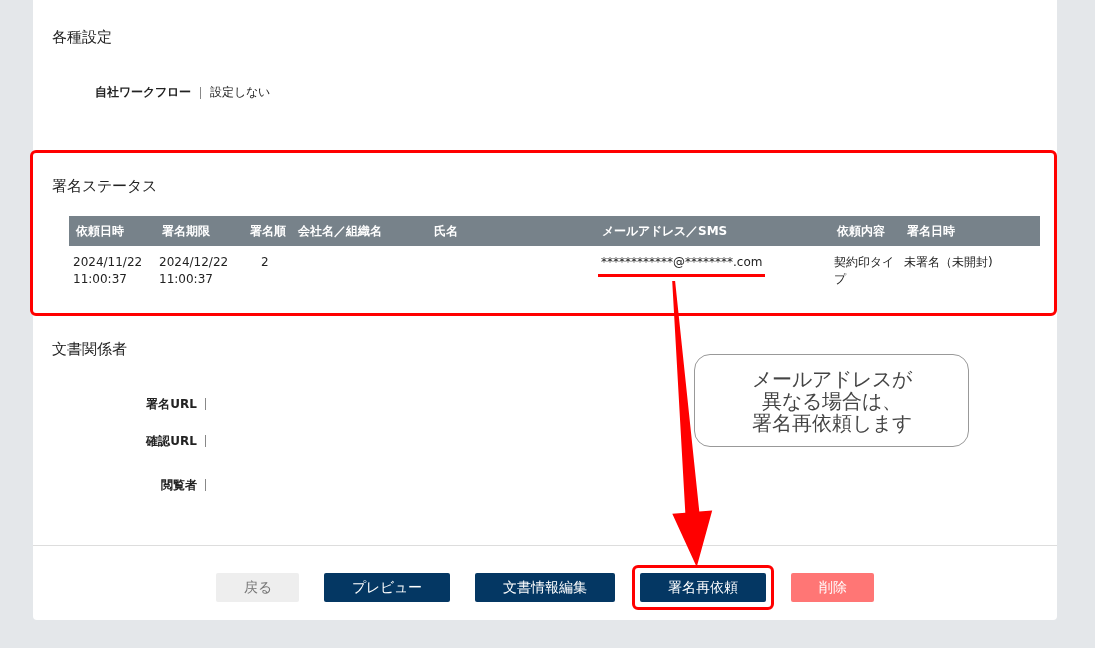  Describe the element at coordinates (194, 270) in the screenshot. I see `table-cell: 2024/12/22 11:00:37` at that location.